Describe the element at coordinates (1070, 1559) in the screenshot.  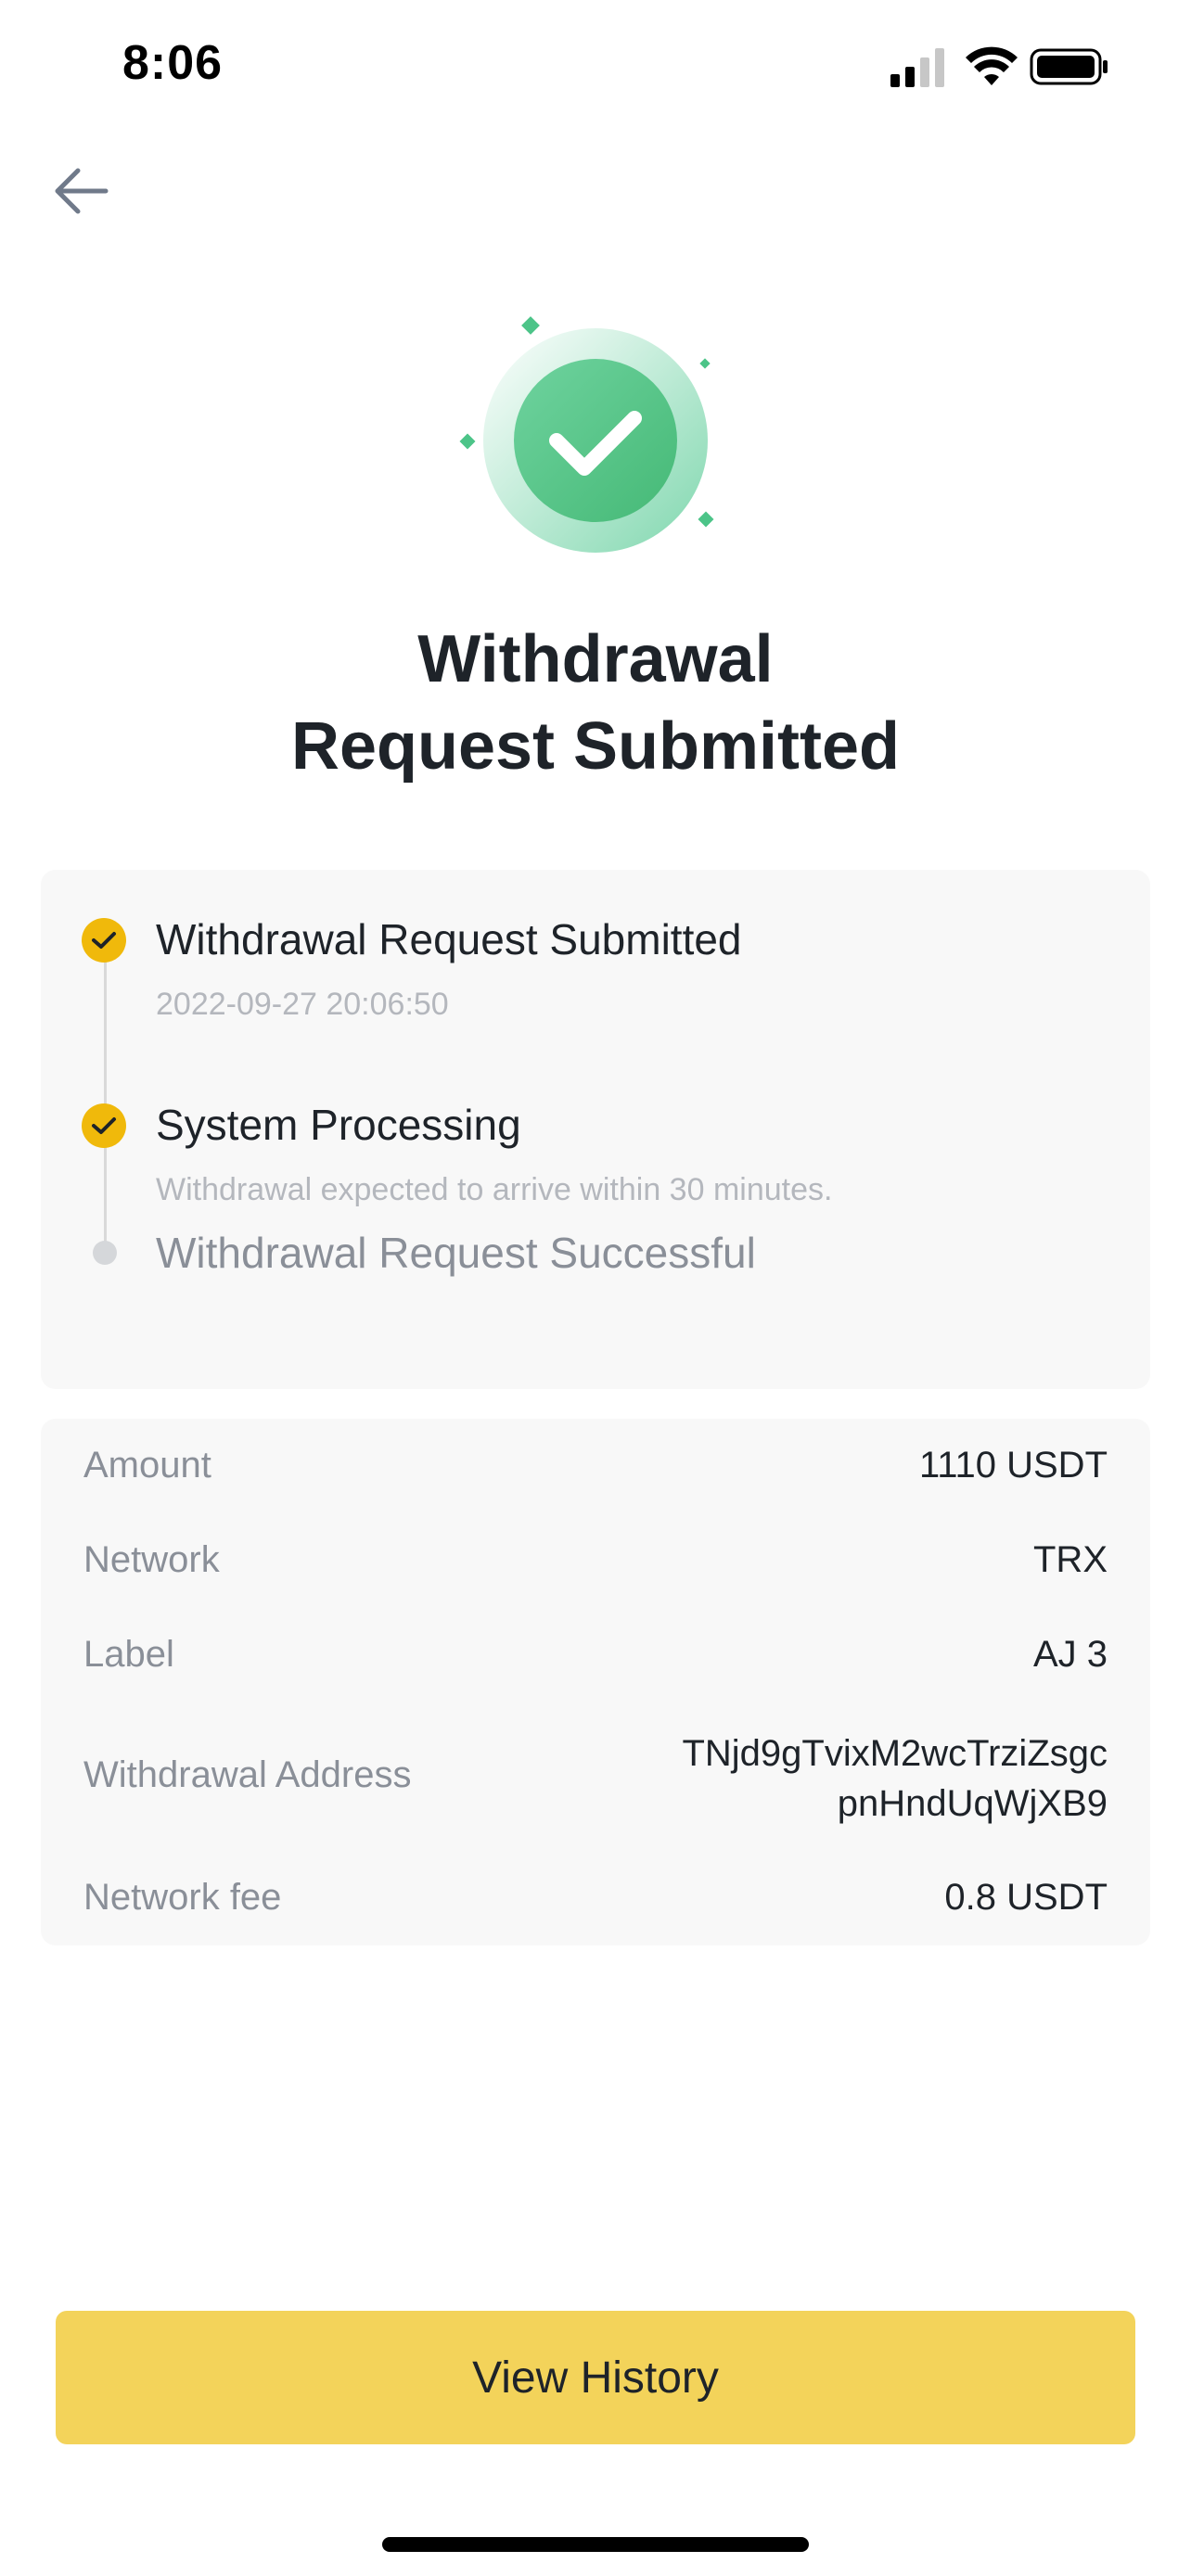
I see `detail-value: TRX` at that location.